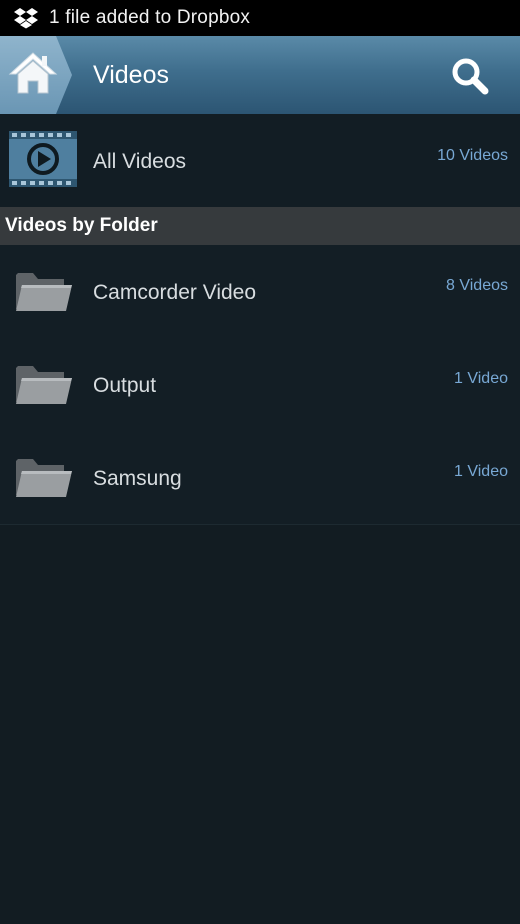 This screenshot has height=924, width=520. Describe the element at coordinates (472, 155) in the screenshot. I see `all-videos-count: 10 Videos` at that location.